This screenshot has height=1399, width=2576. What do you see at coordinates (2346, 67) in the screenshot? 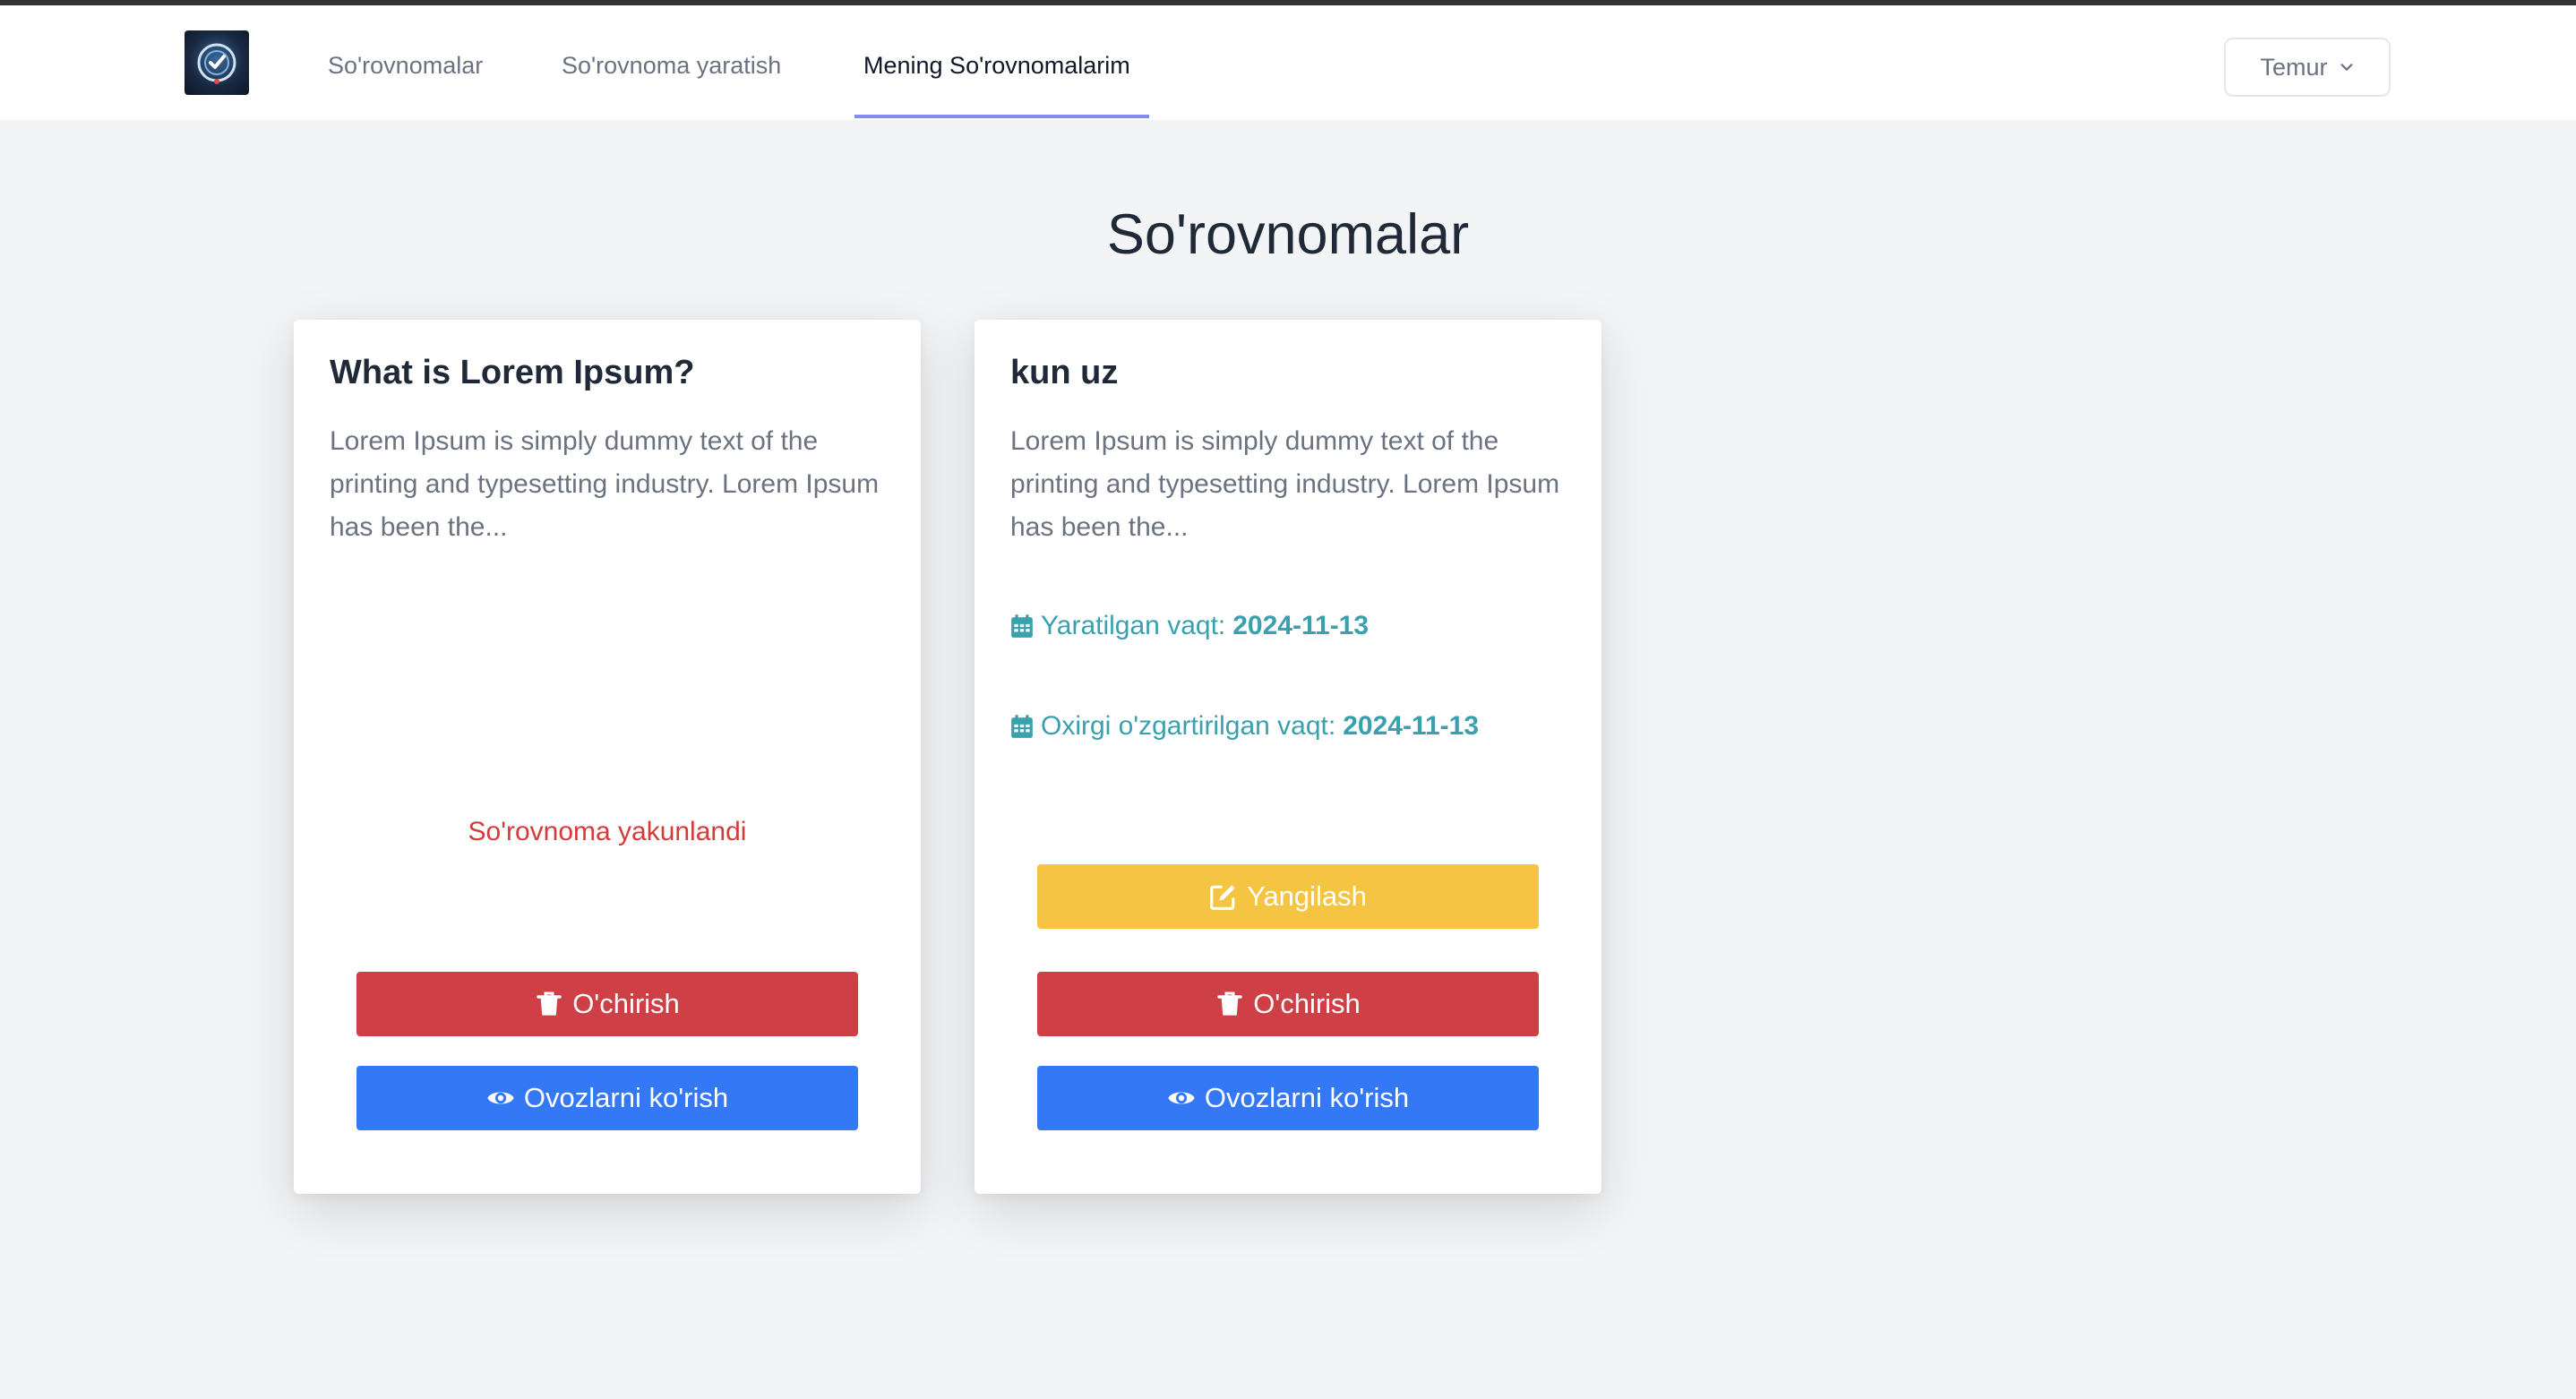
I see `chevron-down-icon` at bounding box center [2346, 67].